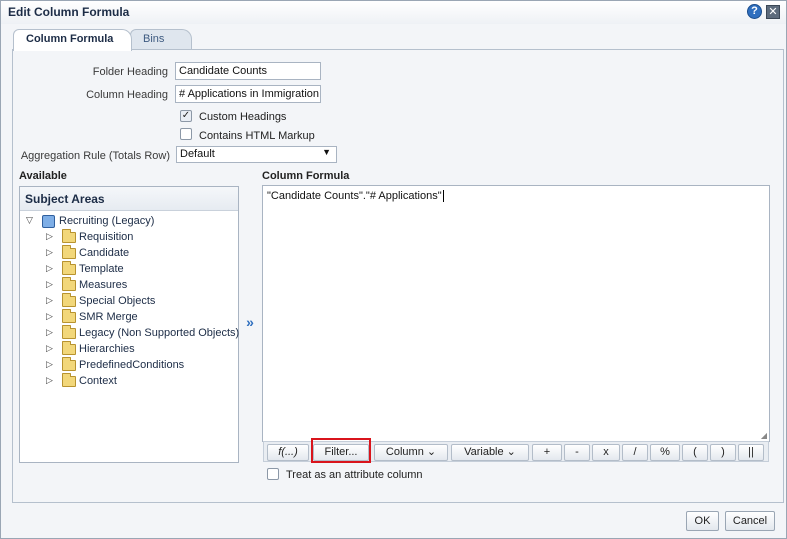 Image resolution: width=787 pixels, height=539 pixels. Describe the element at coordinates (141, 381) in the screenshot. I see `tree-item-context: ▷ Context` at that location.